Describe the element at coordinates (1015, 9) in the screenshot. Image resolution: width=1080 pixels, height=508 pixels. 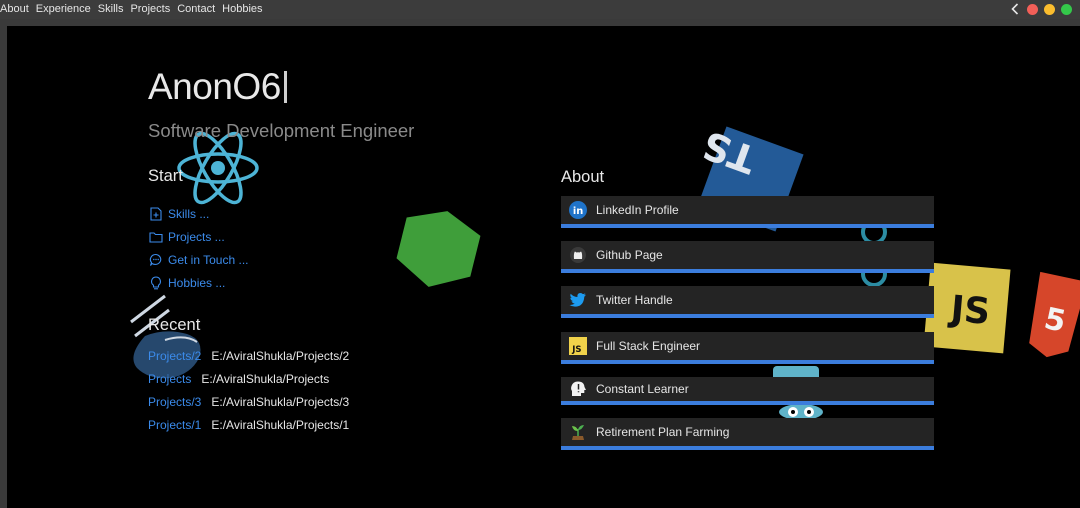
I see `back-chevron-icon` at that location.